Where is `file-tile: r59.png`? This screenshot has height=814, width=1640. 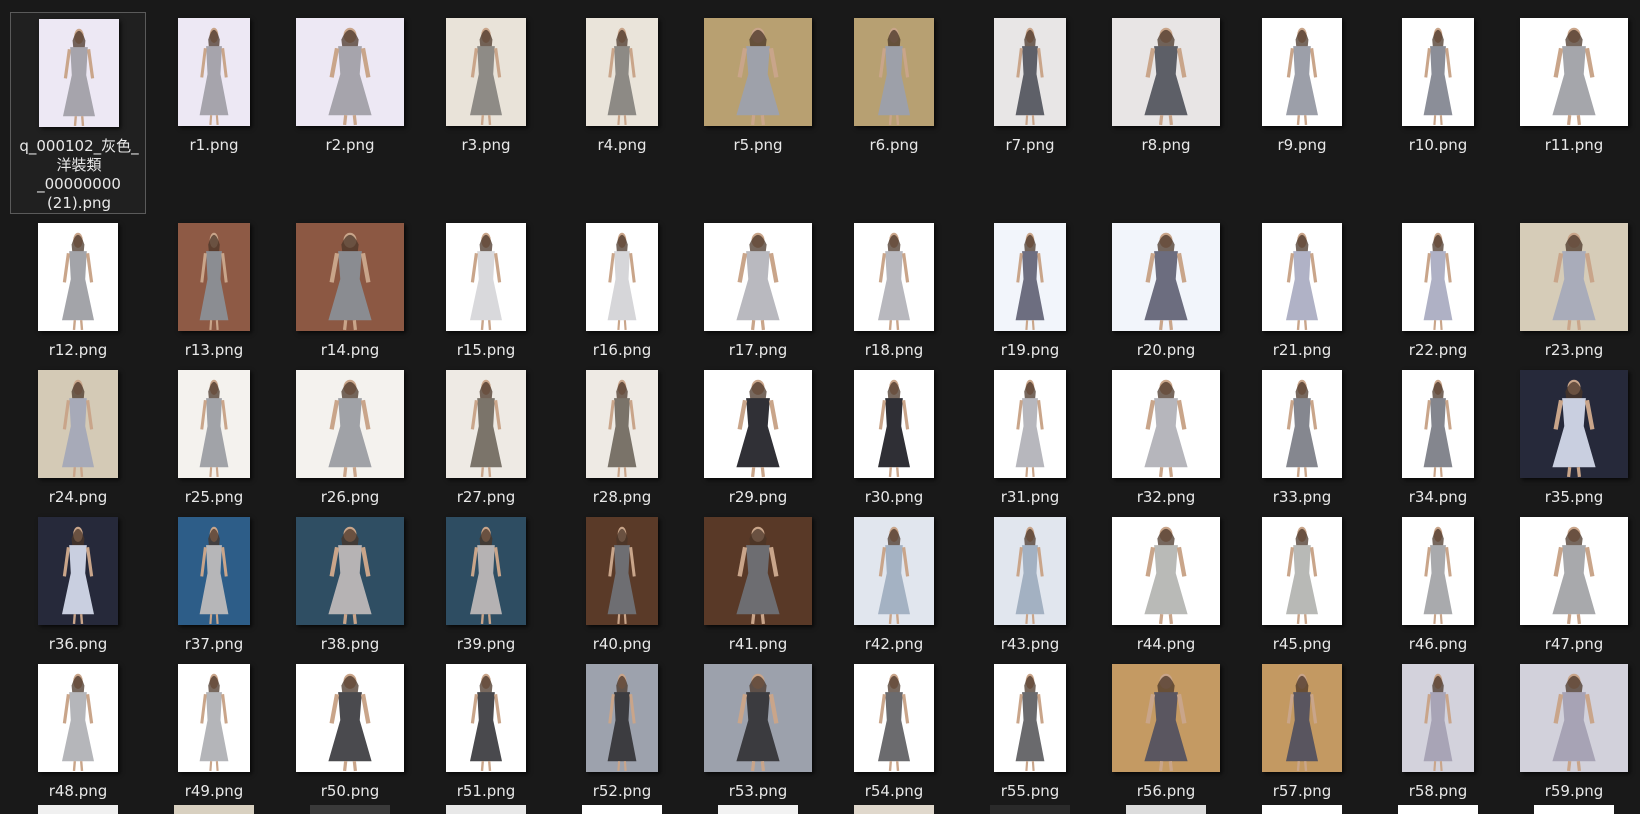
file-tile: r59.png is located at coordinates (1573, 729).